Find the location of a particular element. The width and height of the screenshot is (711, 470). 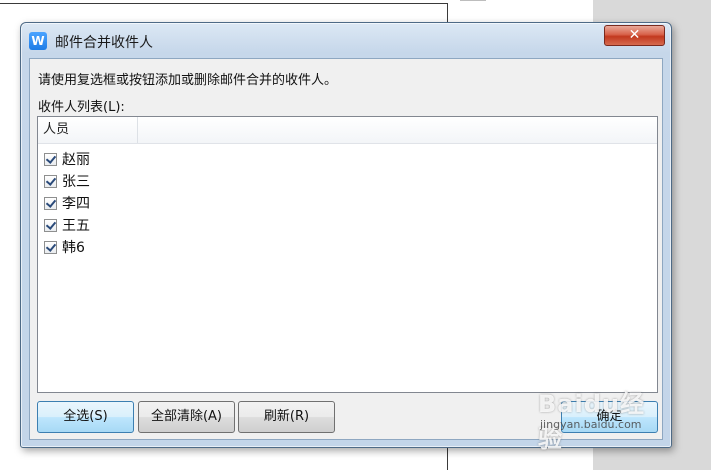

list-item: 张三 is located at coordinates (67, 181).